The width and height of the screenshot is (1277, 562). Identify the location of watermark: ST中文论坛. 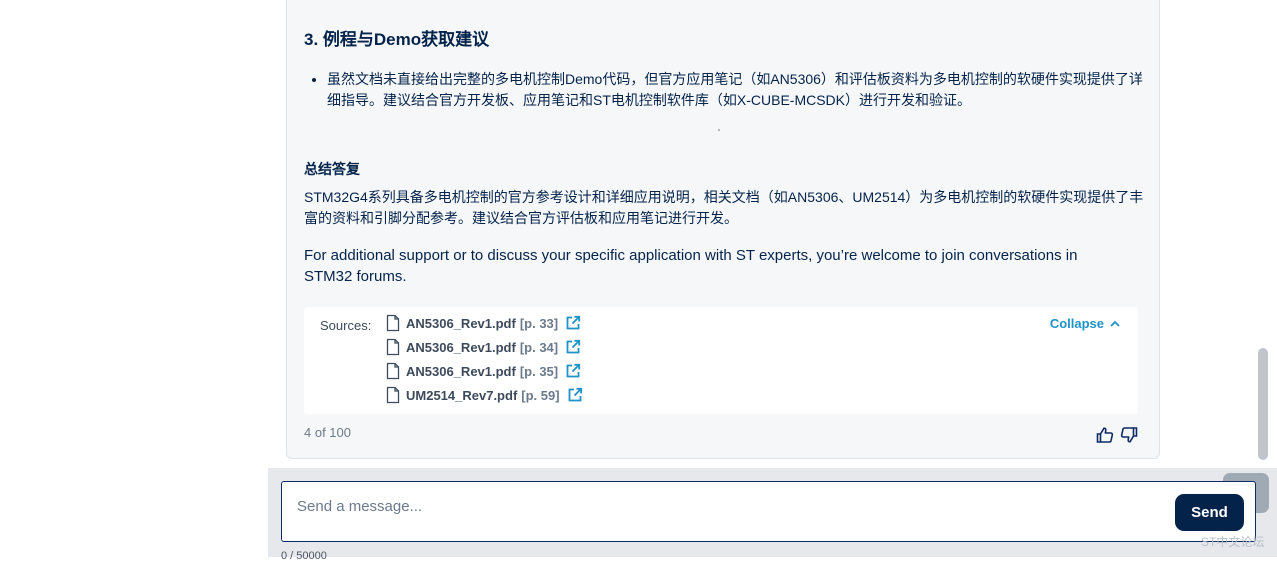
(1233, 542).